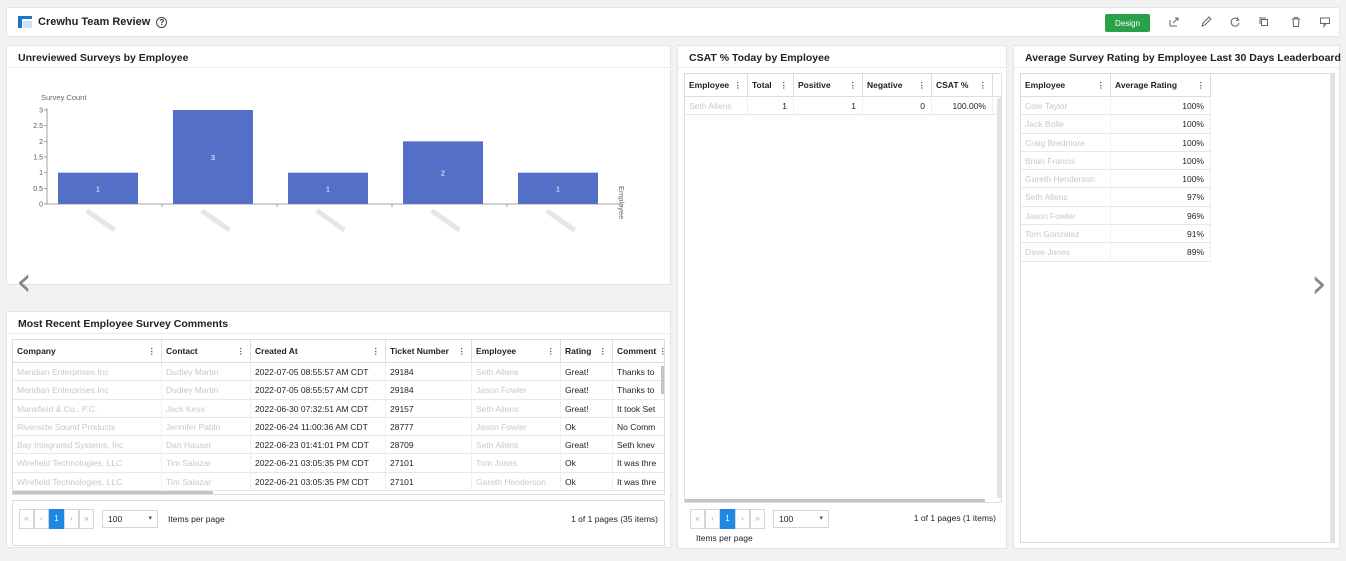 This screenshot has height=561, width=1346. What do you see at coordinates (843, 106) in the screenshot?
I see `table-row: Seth Allens 1 1 0 100.00%` at bounding box center [843, 106].